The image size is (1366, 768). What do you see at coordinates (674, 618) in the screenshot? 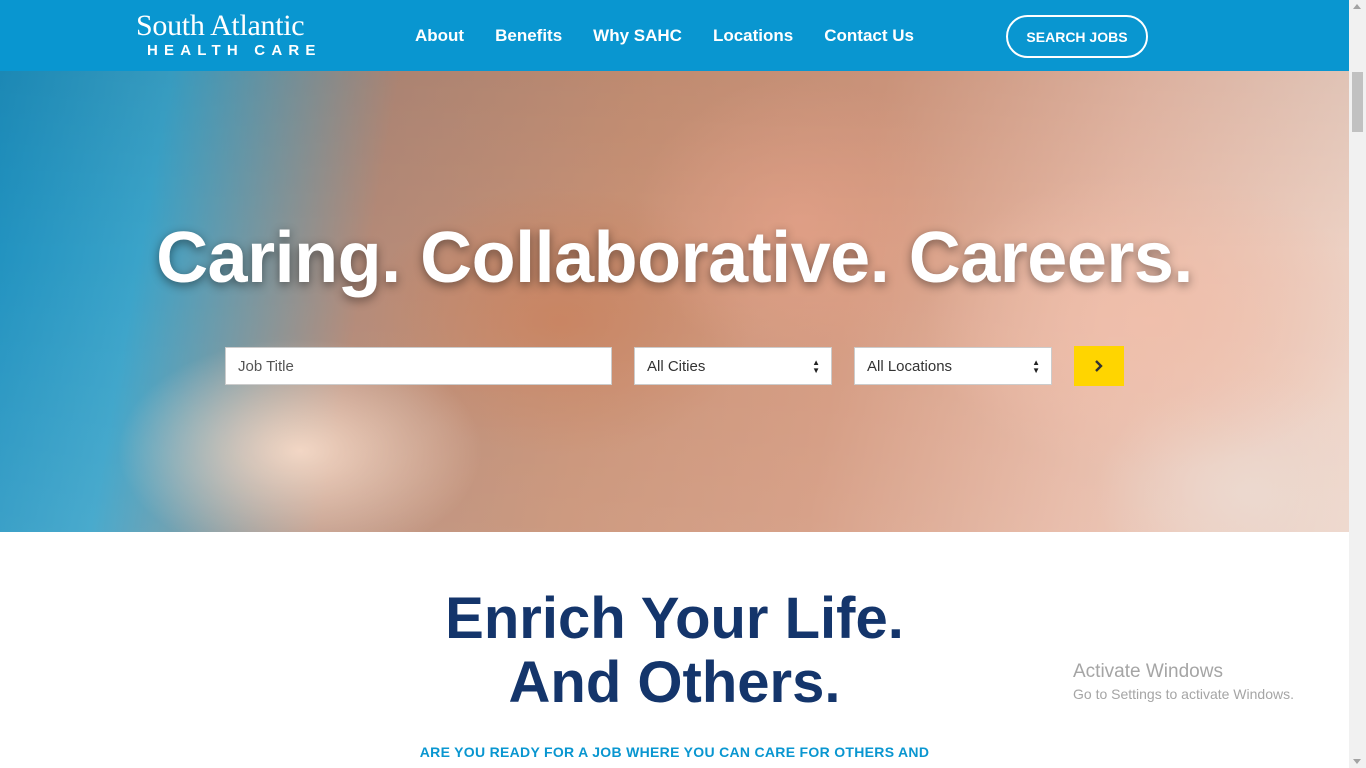
I see `headline-line-1: Enrich Your Life.` at bounding box center [674, 618].